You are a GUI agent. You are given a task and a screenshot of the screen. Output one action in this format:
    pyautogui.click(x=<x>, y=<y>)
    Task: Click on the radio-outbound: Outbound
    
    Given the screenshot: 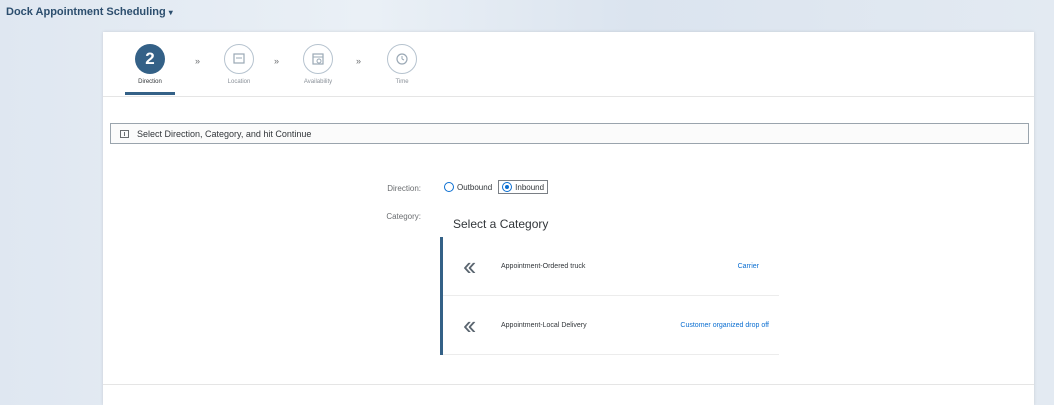 What is the action you would take?
    pyautogui.click(x=468, y=187)
    